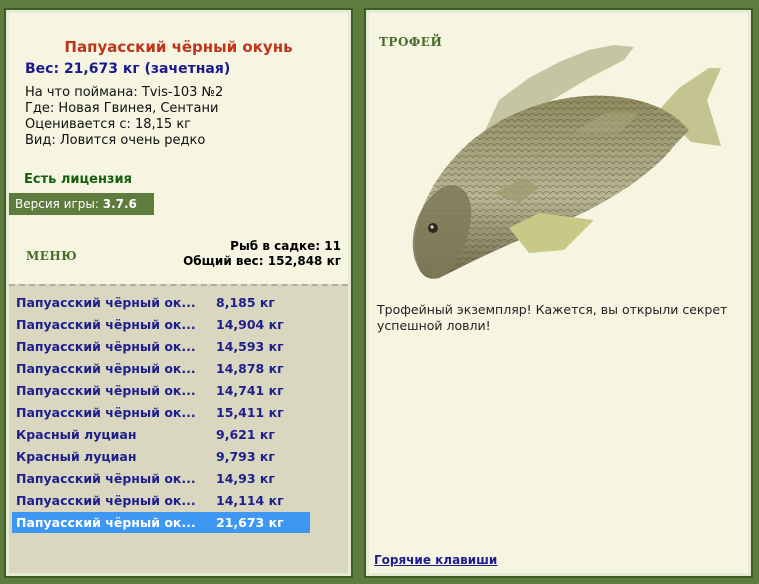  What do you see at coordinates (245, 302) in the screenshot?
I see `fish-weight-cell: 8,185 кг` at bounding box center [245, 302].